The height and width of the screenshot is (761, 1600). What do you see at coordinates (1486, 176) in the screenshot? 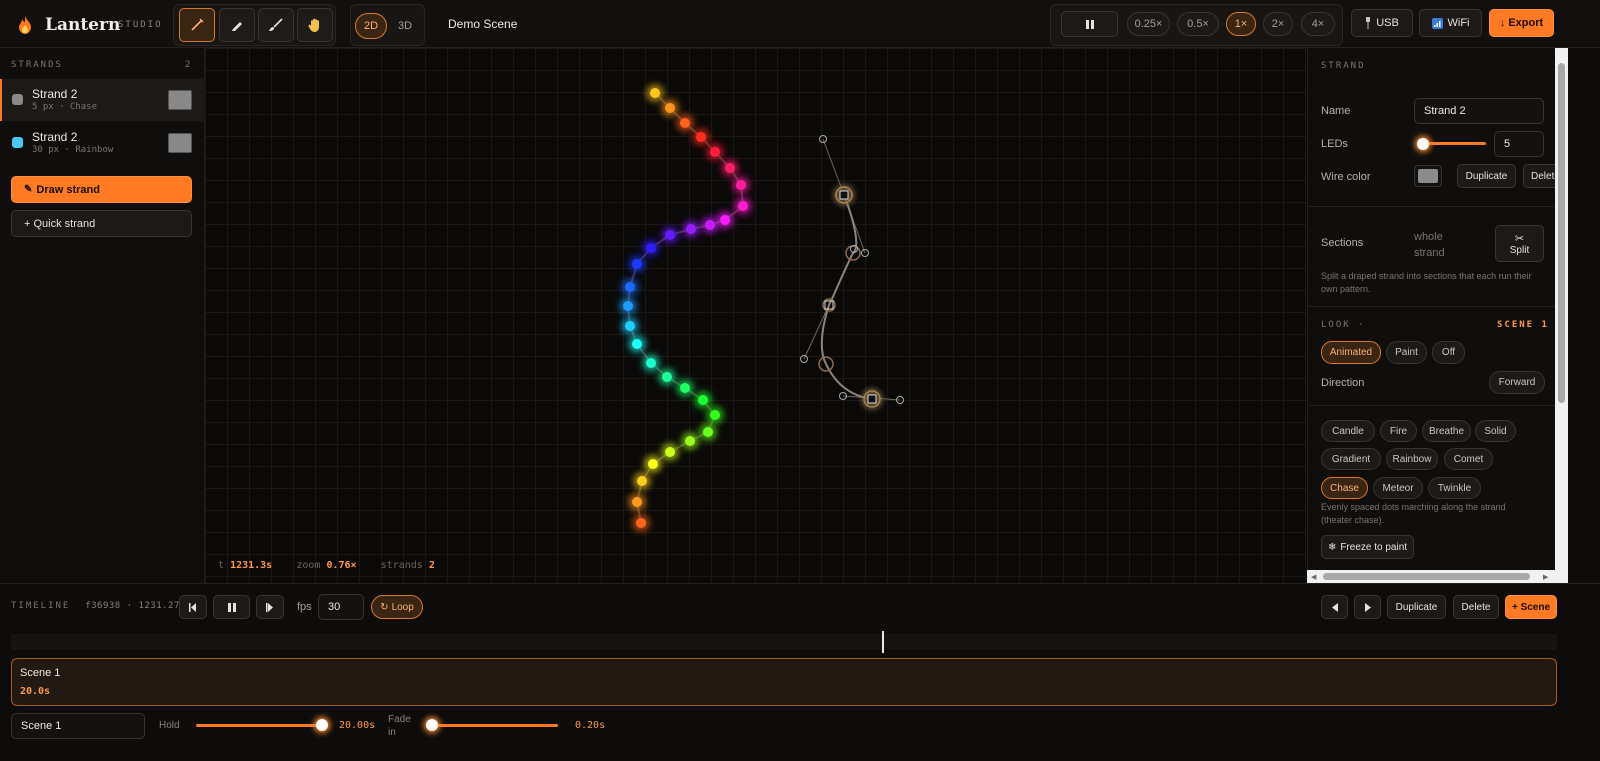
I see `duplicate-strand-button: Duplicate` at bounding box center [1486, 176].